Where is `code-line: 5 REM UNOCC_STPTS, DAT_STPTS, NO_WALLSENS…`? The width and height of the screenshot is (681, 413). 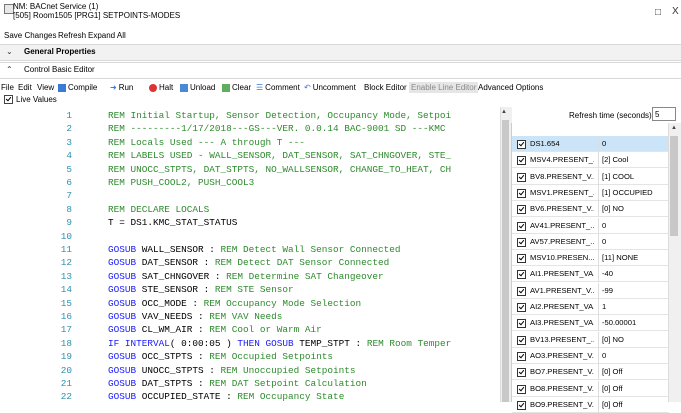
code-line: 5 REM UNOCC_STPTS, DAT_STPTS, NO_WALLSENS… is located at coordinates (250, 169).